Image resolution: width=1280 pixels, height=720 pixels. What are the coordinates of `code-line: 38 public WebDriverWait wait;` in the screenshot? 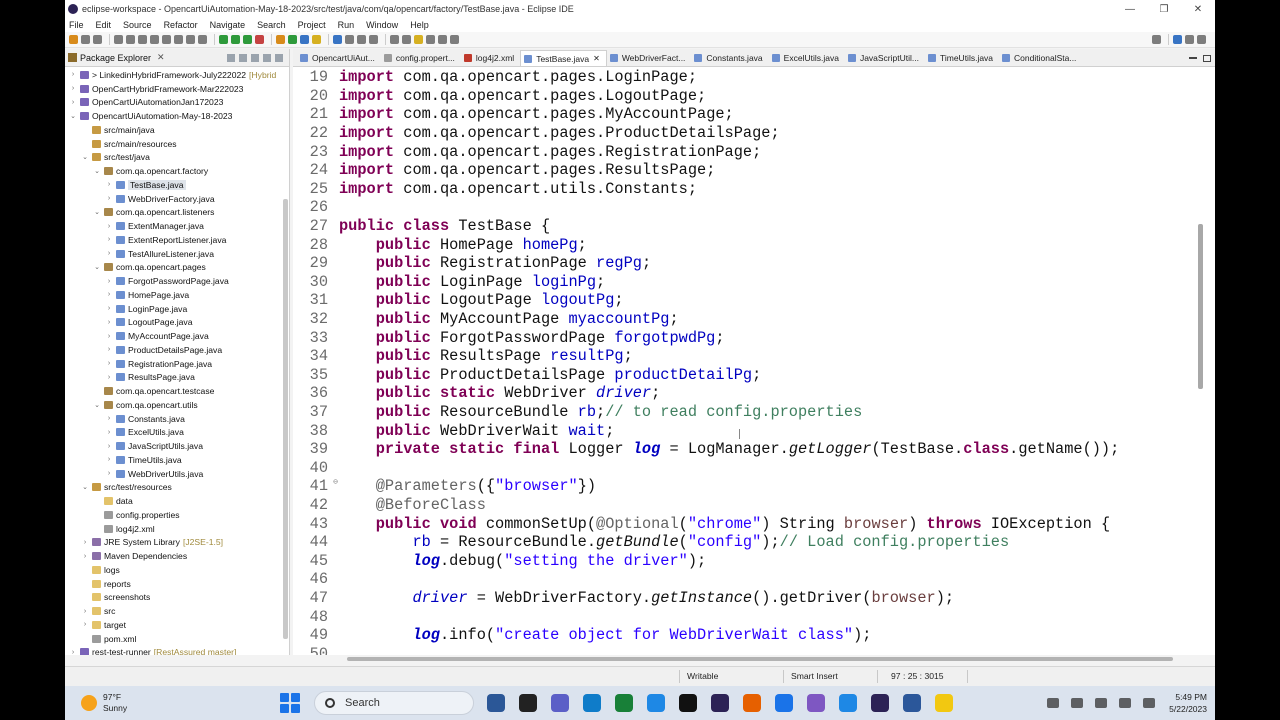 It's located at (743, 430).